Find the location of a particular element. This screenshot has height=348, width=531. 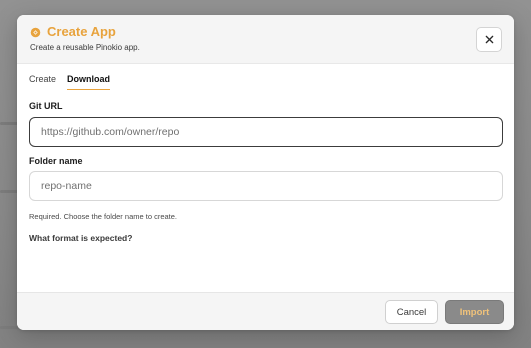

dialog-title-row: Create App is located at coordinates (73, 32).